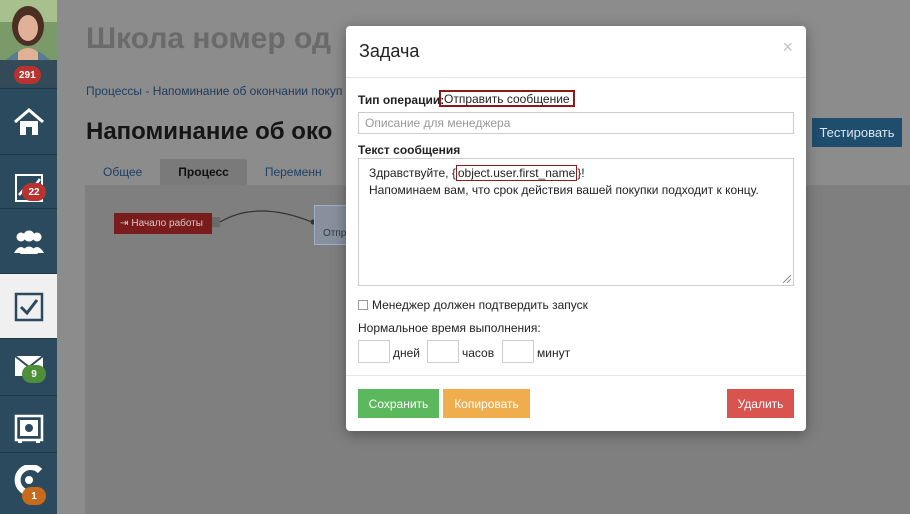 The image size is (910, 514). What do you see at coordinates (576, 403) in the screenshot?
I see `modal-footer: Сохранить Копировать Удалить` at bounding box center [576, 403].